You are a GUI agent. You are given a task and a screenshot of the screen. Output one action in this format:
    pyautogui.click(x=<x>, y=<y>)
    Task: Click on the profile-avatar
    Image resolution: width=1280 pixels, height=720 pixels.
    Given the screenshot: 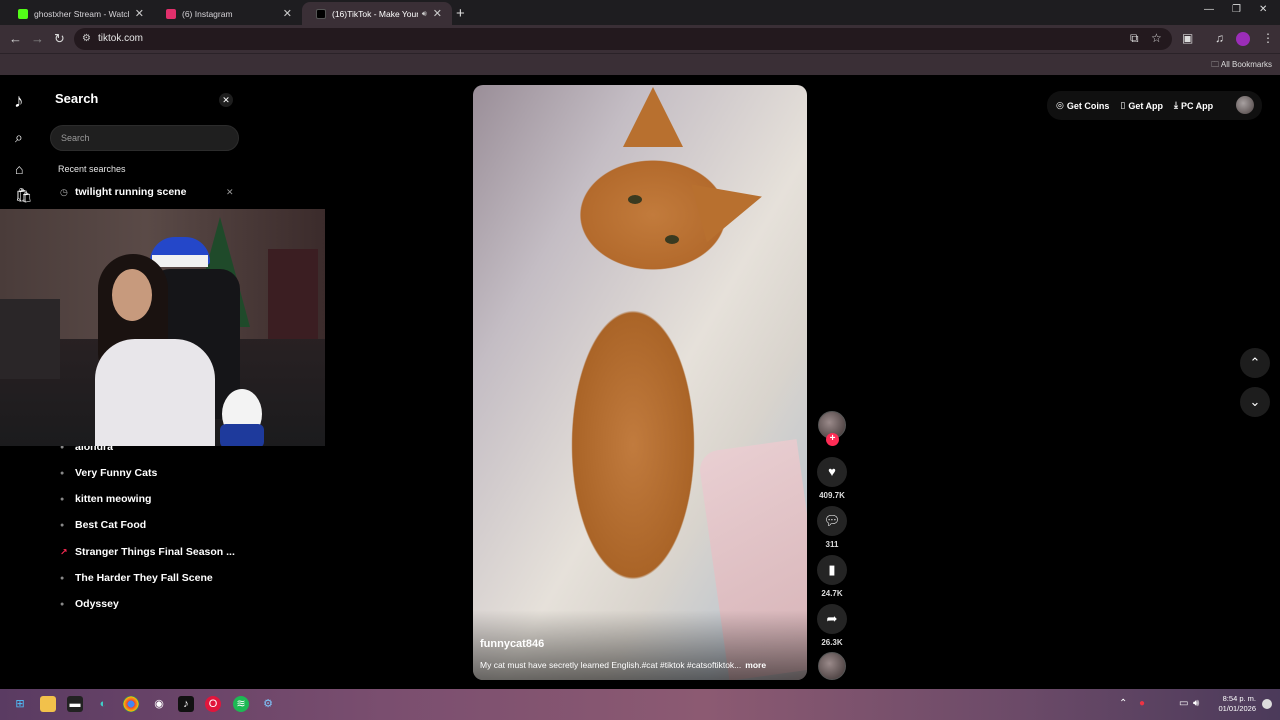 What is the action you would take?
    pyautogui.click(x=1243, y=39)
    